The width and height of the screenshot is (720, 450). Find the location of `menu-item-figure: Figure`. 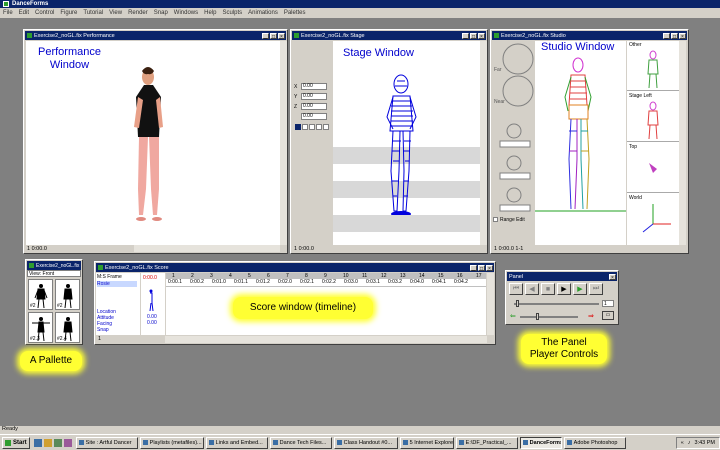

menu-item-figure: Figure is located at coordinates (68, 13).